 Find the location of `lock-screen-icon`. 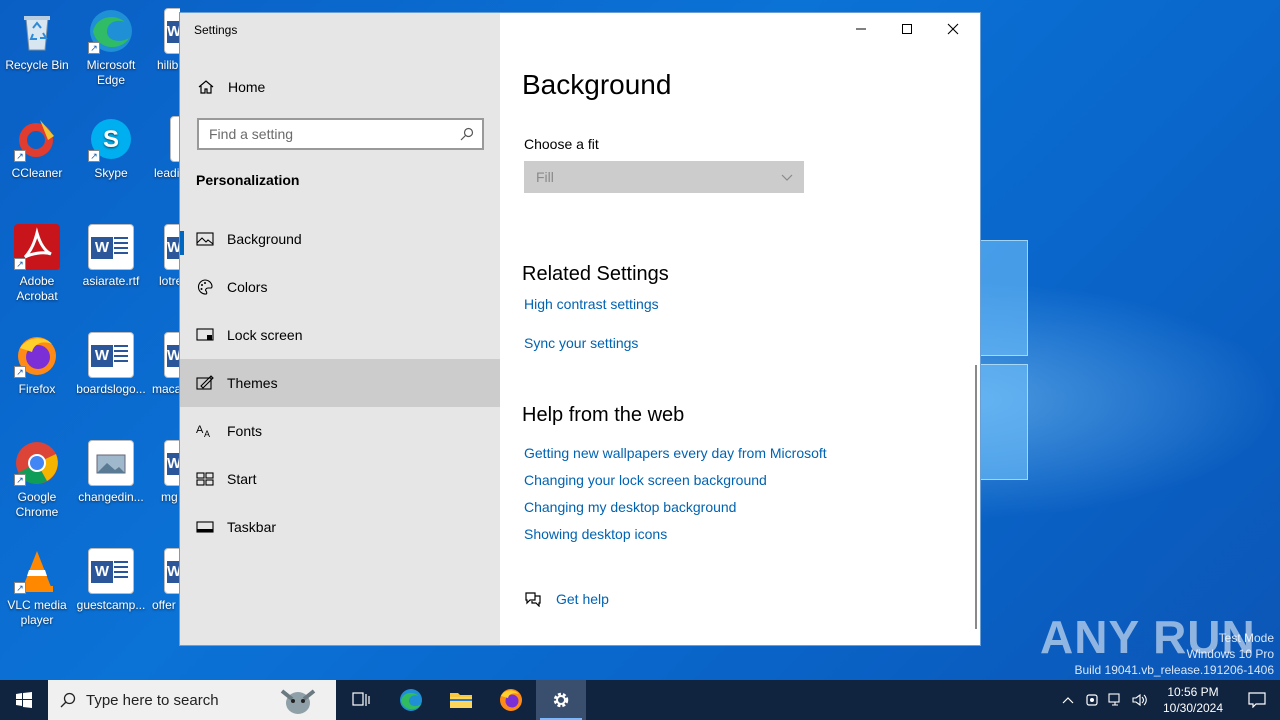

lock-screen-icon is located at coordinates (205, 335).